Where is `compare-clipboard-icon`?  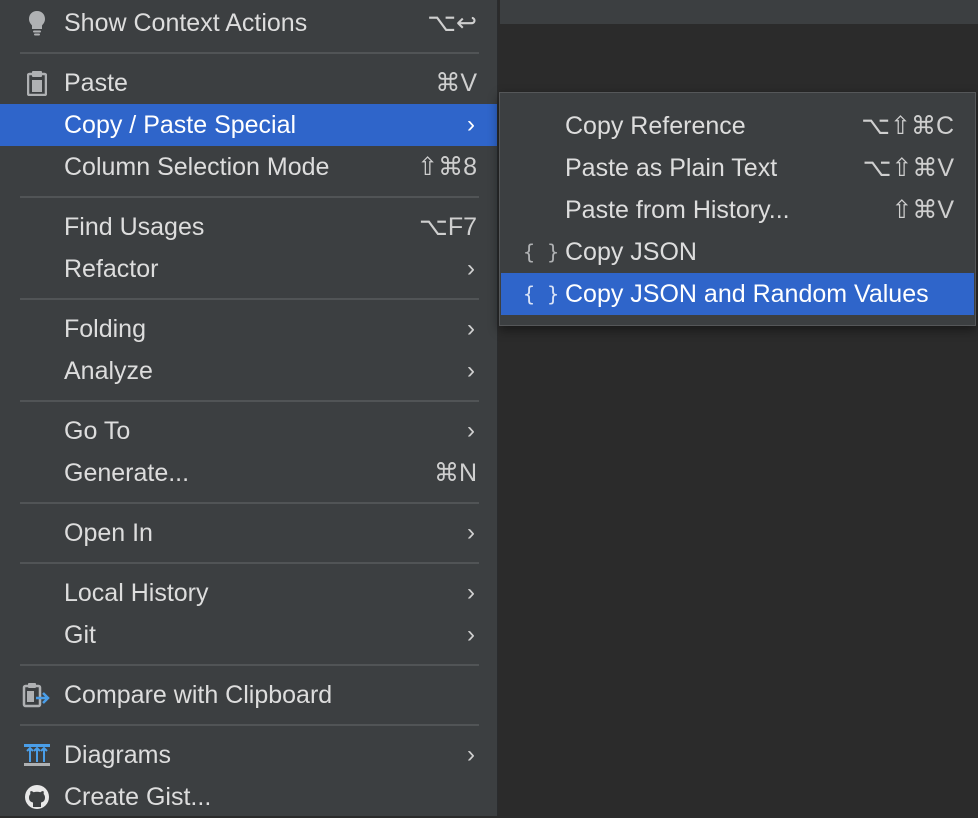
compare-clipboard-icon is located at coordinates (37, 695).